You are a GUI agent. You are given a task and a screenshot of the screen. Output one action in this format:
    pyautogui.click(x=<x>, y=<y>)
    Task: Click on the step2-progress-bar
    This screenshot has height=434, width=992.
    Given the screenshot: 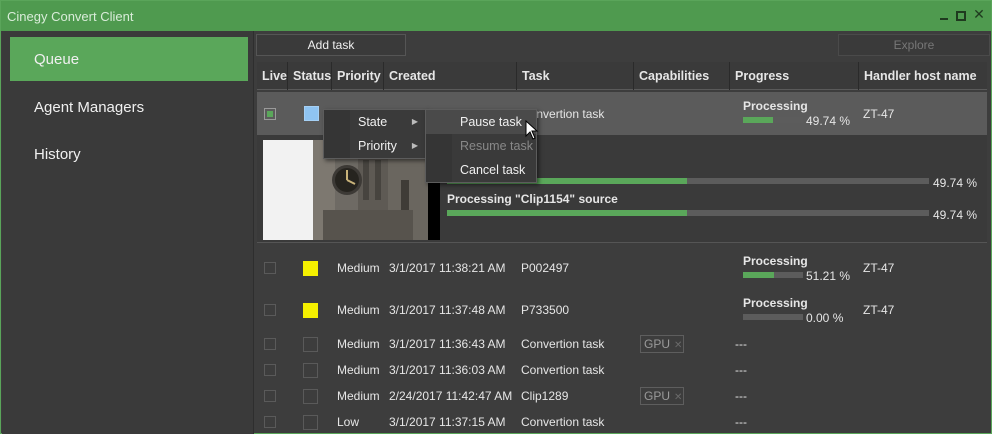 What is the action you would take?
    pyautogui.click(x=688, y=213)
    